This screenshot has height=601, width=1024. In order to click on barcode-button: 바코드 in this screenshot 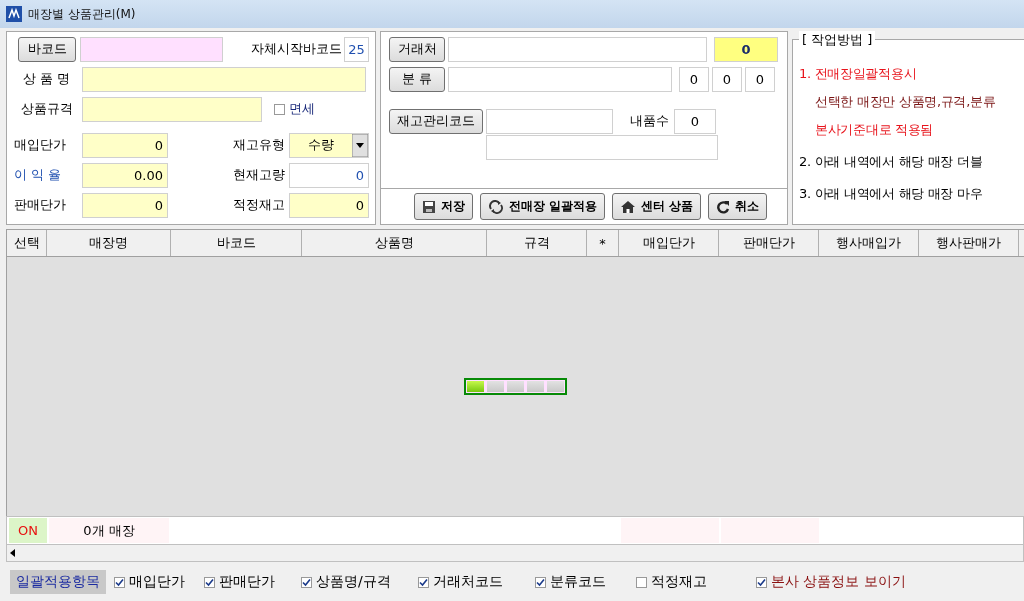, I will do `click(47, 49)`.